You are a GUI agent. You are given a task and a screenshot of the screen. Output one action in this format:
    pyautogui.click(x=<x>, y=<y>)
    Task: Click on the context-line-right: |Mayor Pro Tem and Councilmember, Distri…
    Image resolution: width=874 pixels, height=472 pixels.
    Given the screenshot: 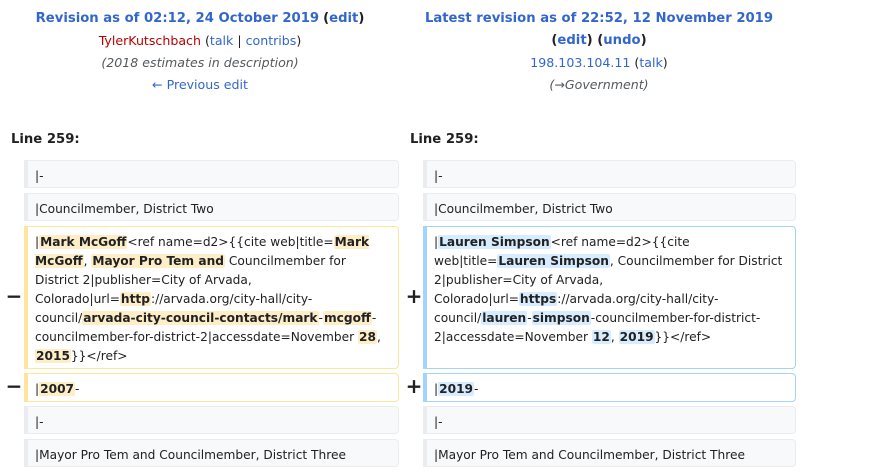 What is the action you would take?
    pyautogui.click(x=609, y=453)
    